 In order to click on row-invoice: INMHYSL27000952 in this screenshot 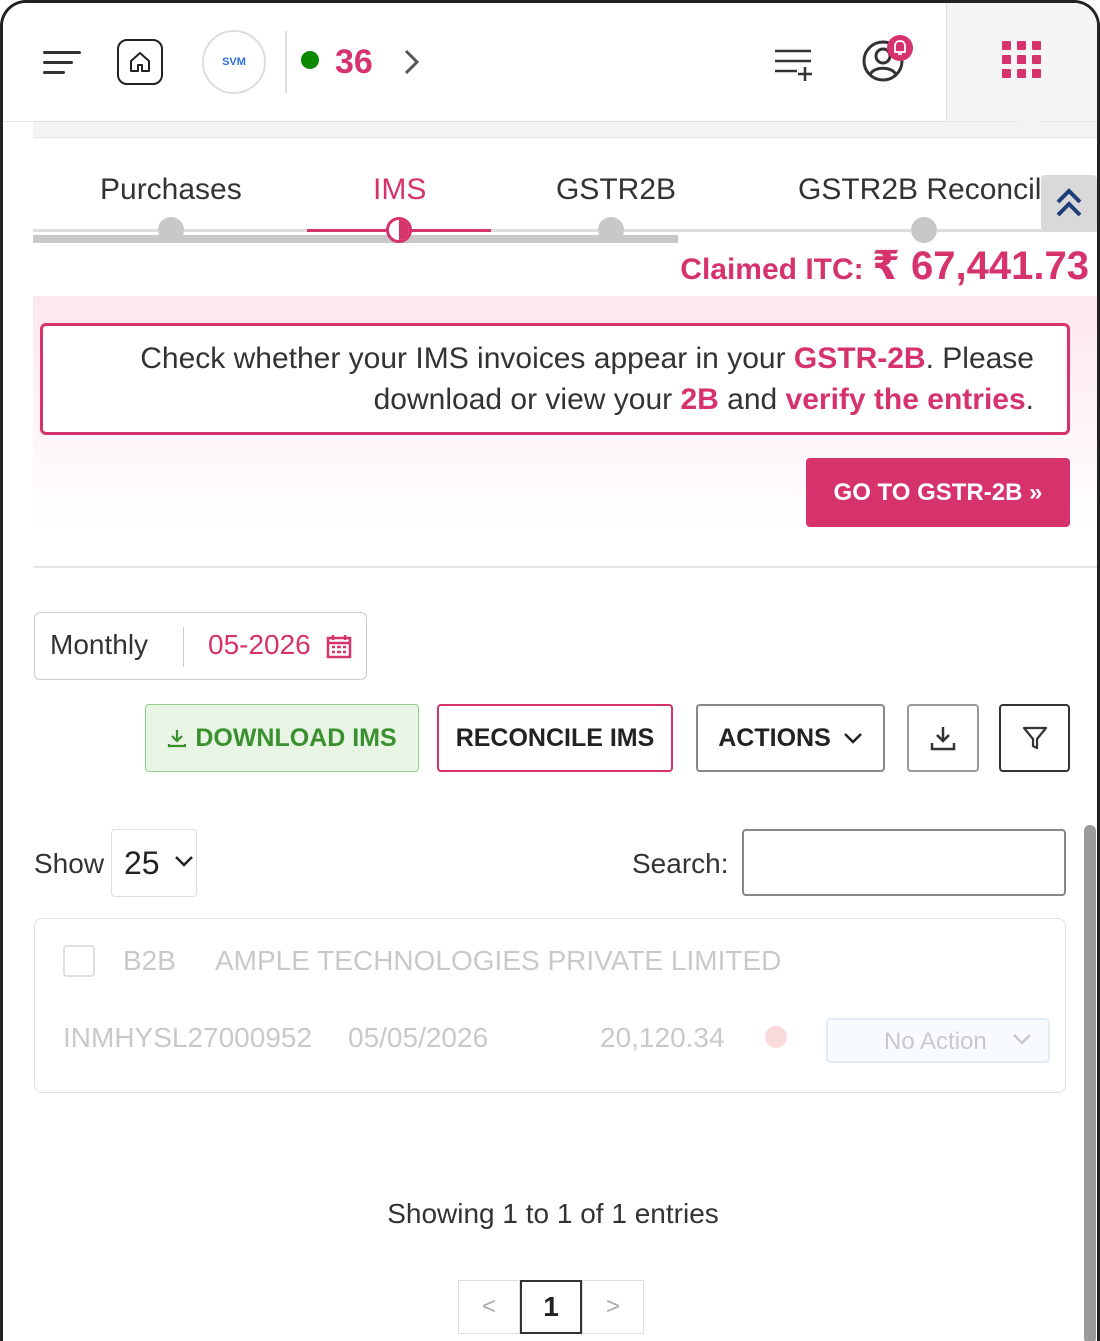, I will do `click(188, 1037)`.